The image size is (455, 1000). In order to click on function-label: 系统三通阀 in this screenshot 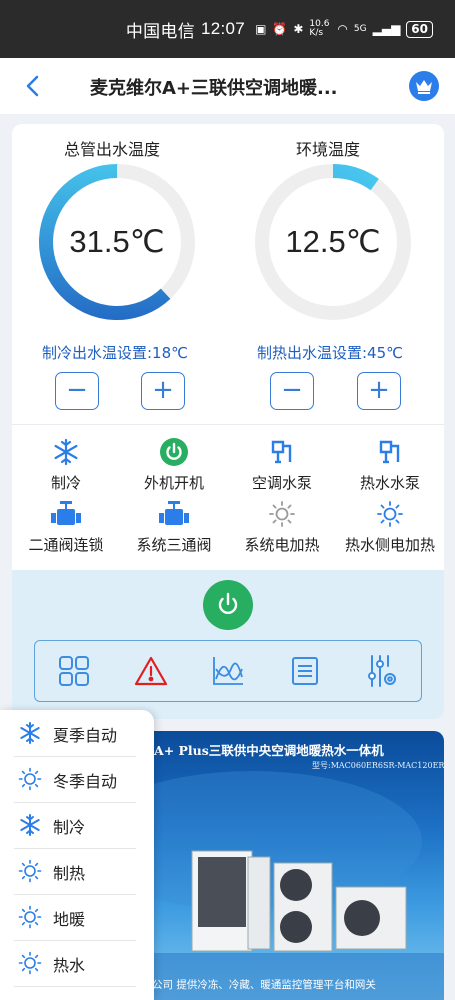, I will do `click(174, 545)`.